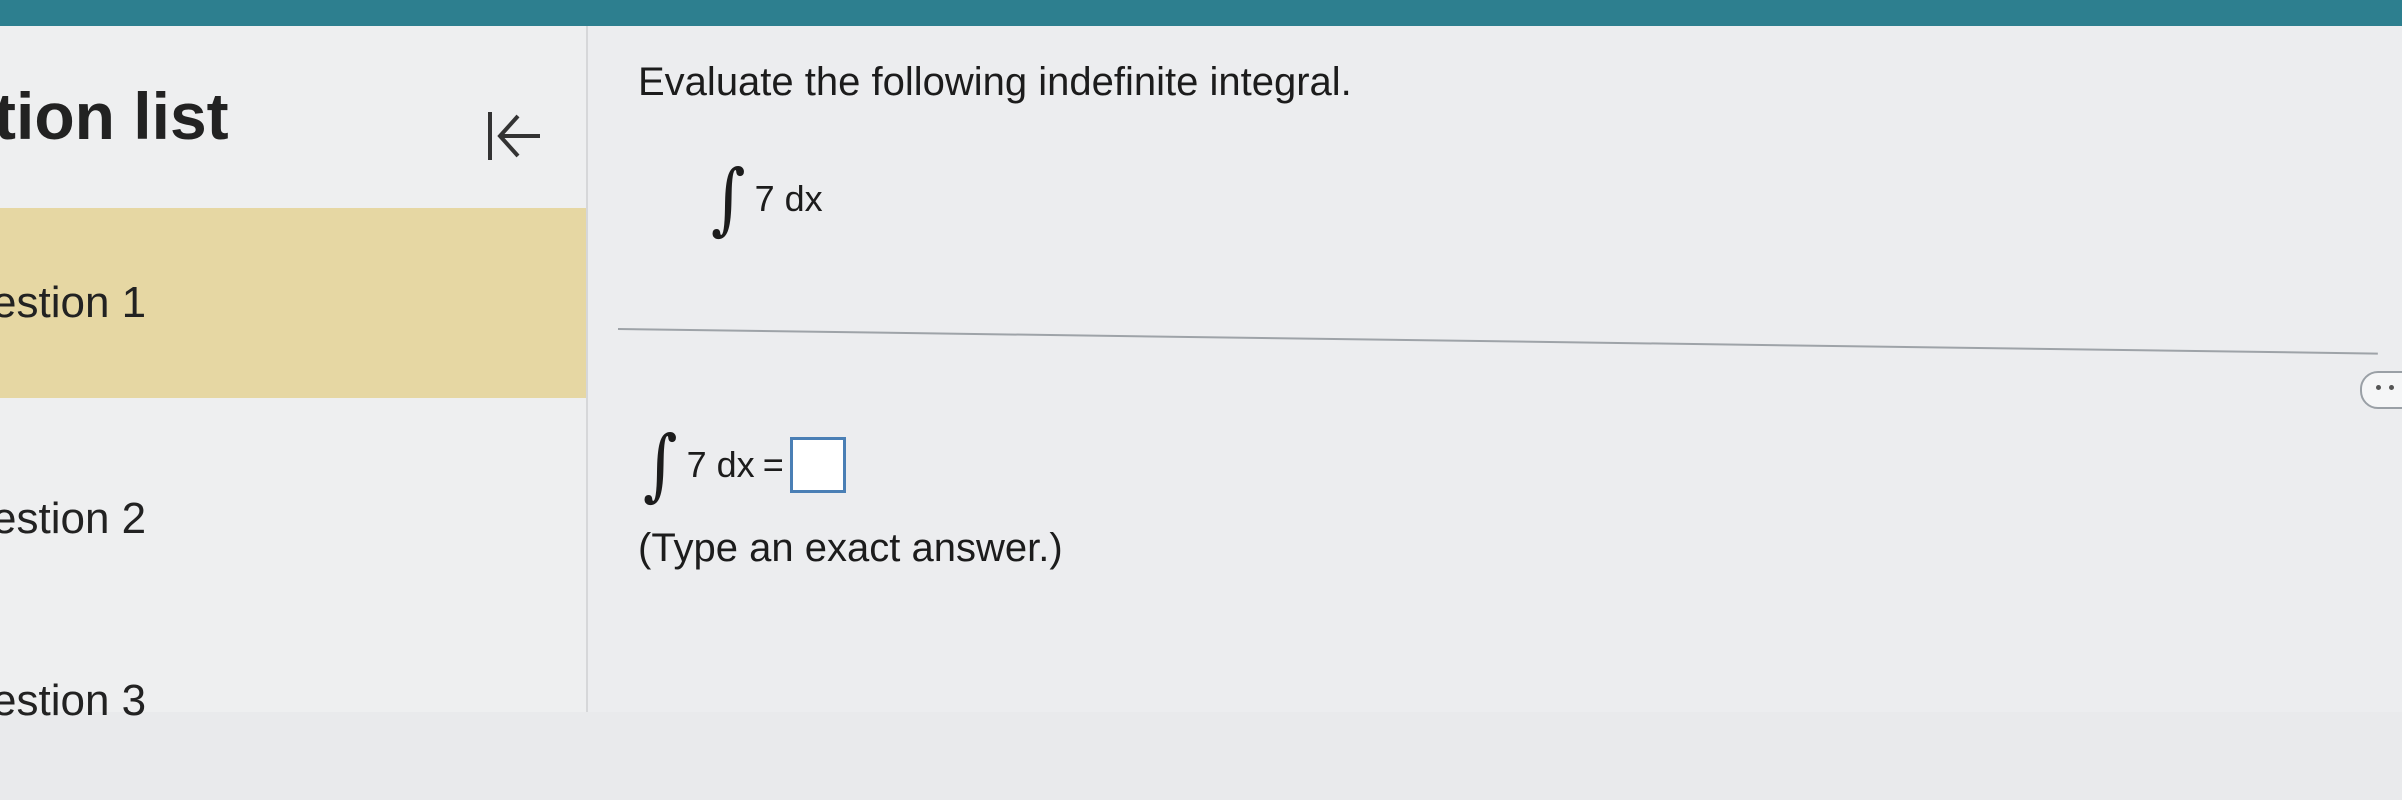 The width and height of the screenshot is (2402, 800). I want to click on answer-integrand: 7 dx, so click(720, 464).